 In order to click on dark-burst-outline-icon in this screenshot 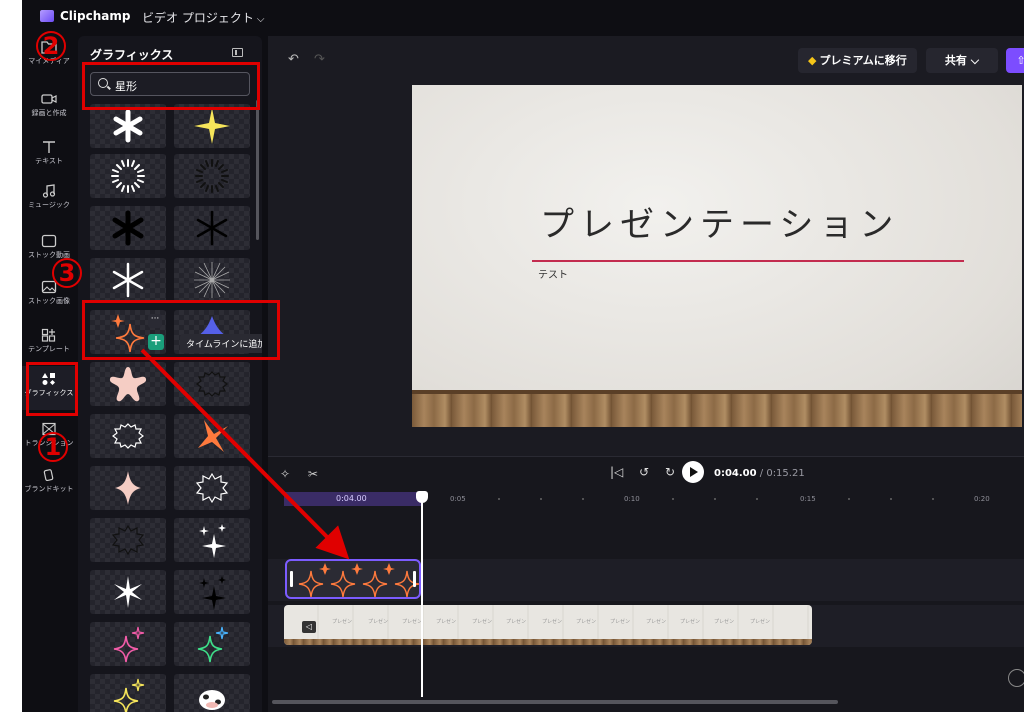, I will do `click(128, 540)`.